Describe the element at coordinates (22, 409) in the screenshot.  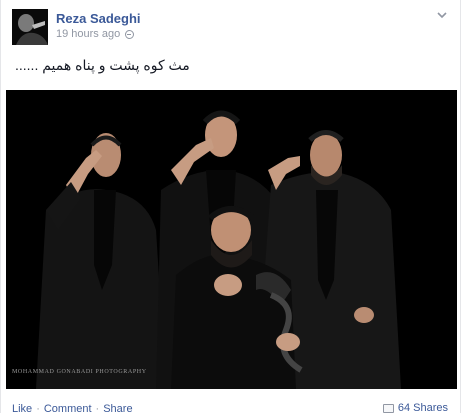
I see `like-link: Like` at that location.